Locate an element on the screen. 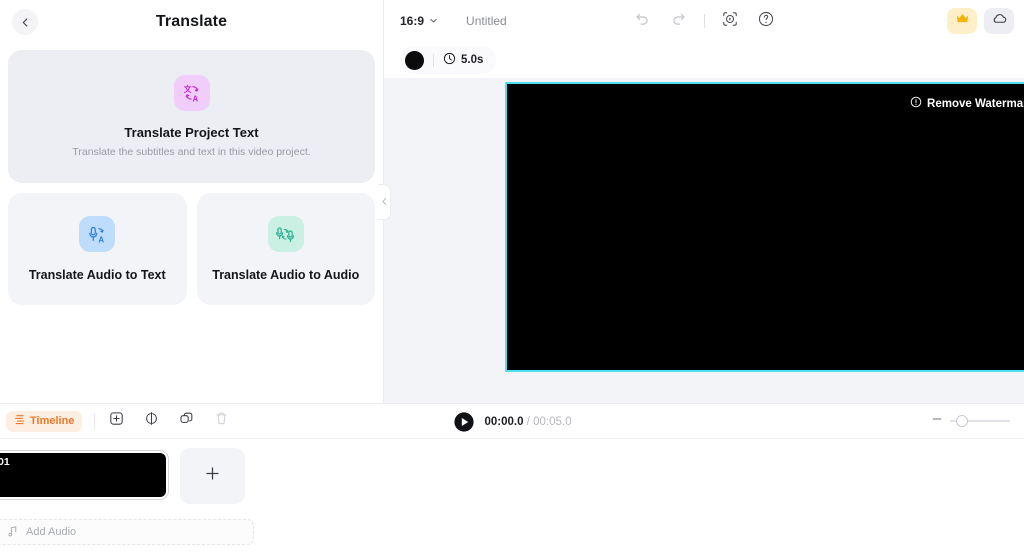  clip-duration-value: 5.0s is located at coordinates (472, 60).